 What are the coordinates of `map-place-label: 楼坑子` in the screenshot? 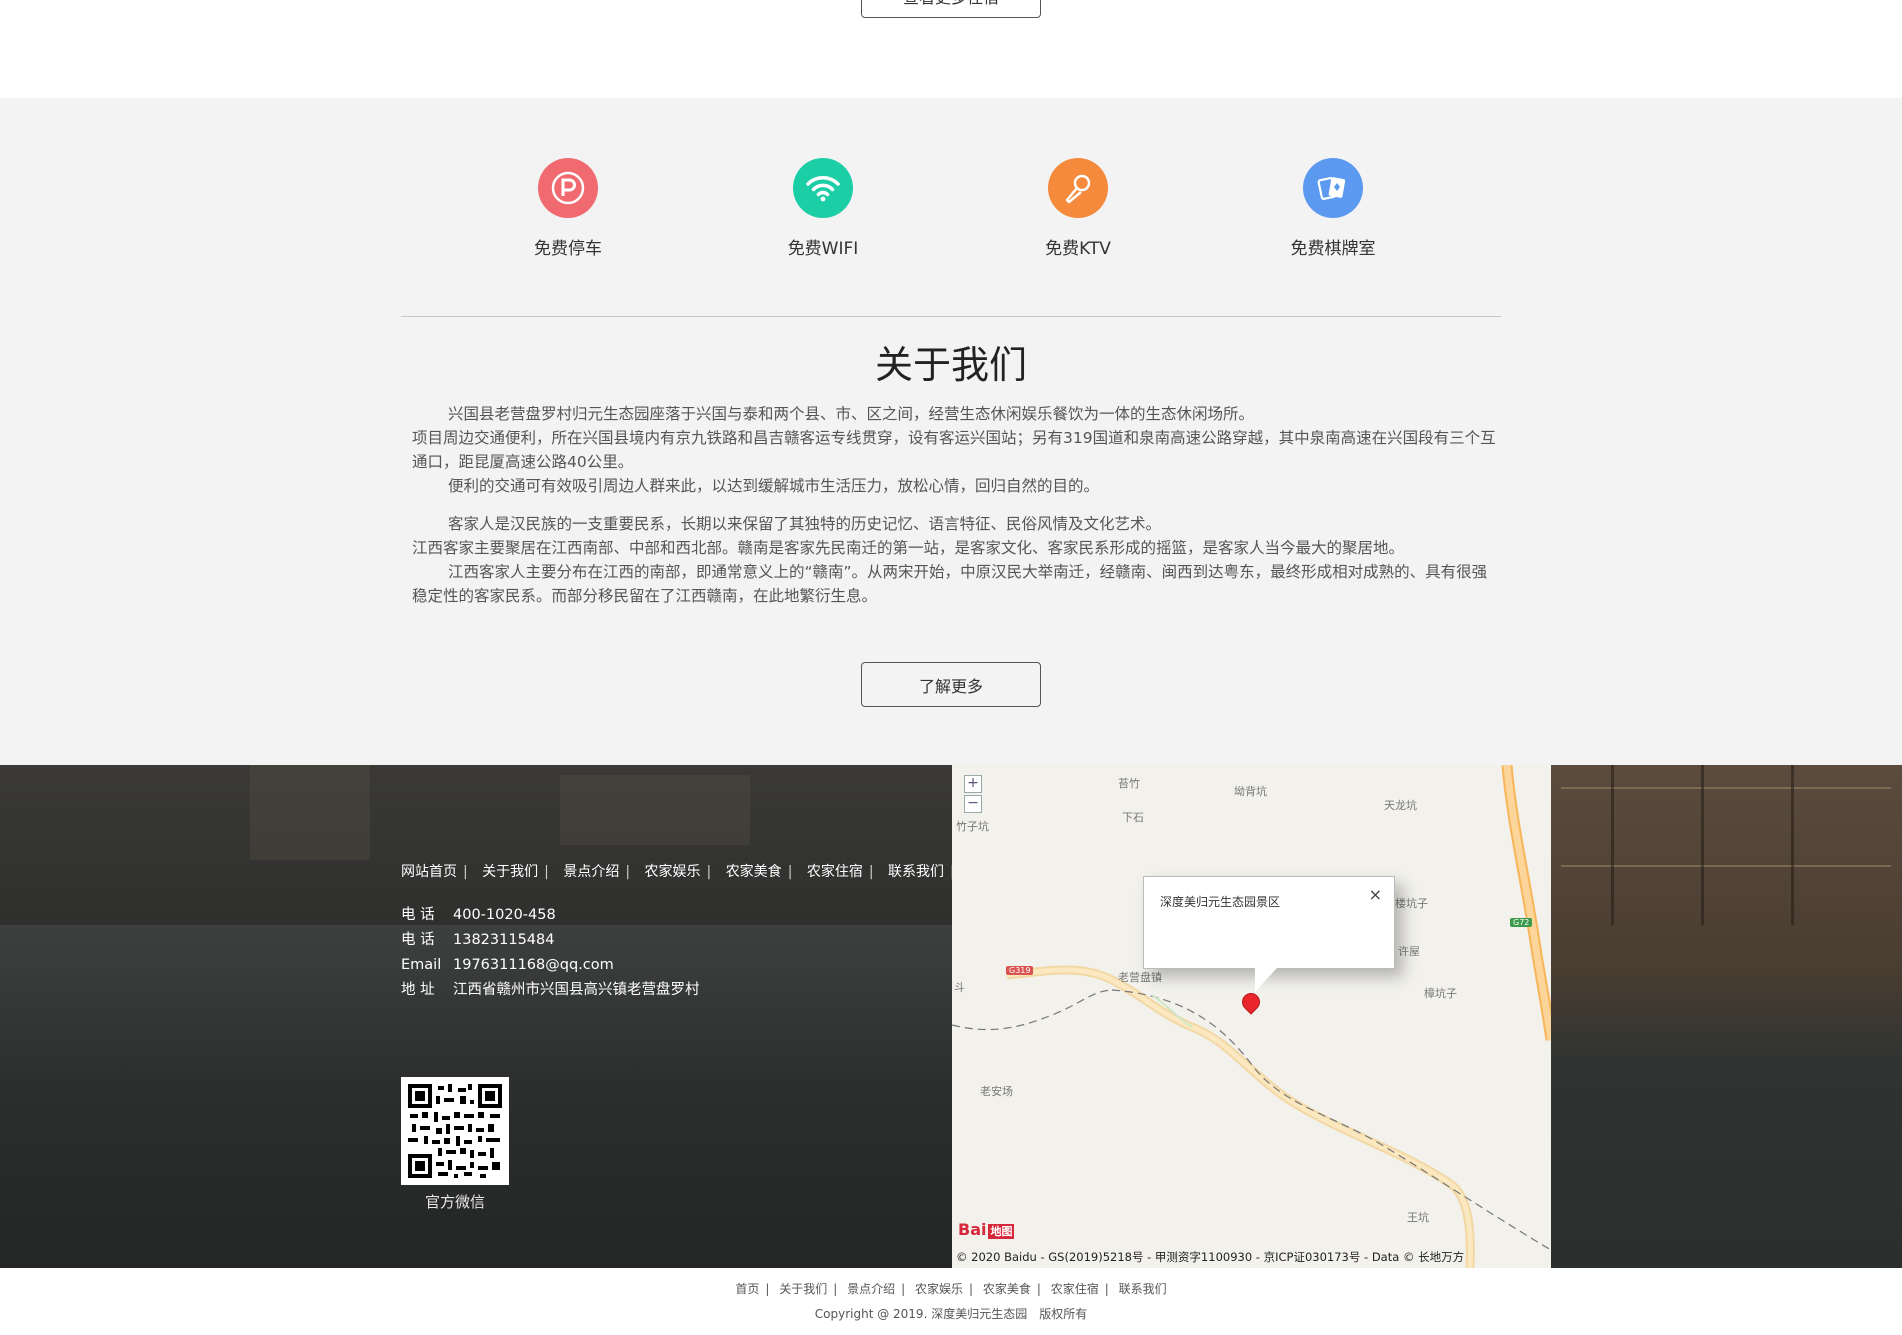 It's located at (1411, 903).